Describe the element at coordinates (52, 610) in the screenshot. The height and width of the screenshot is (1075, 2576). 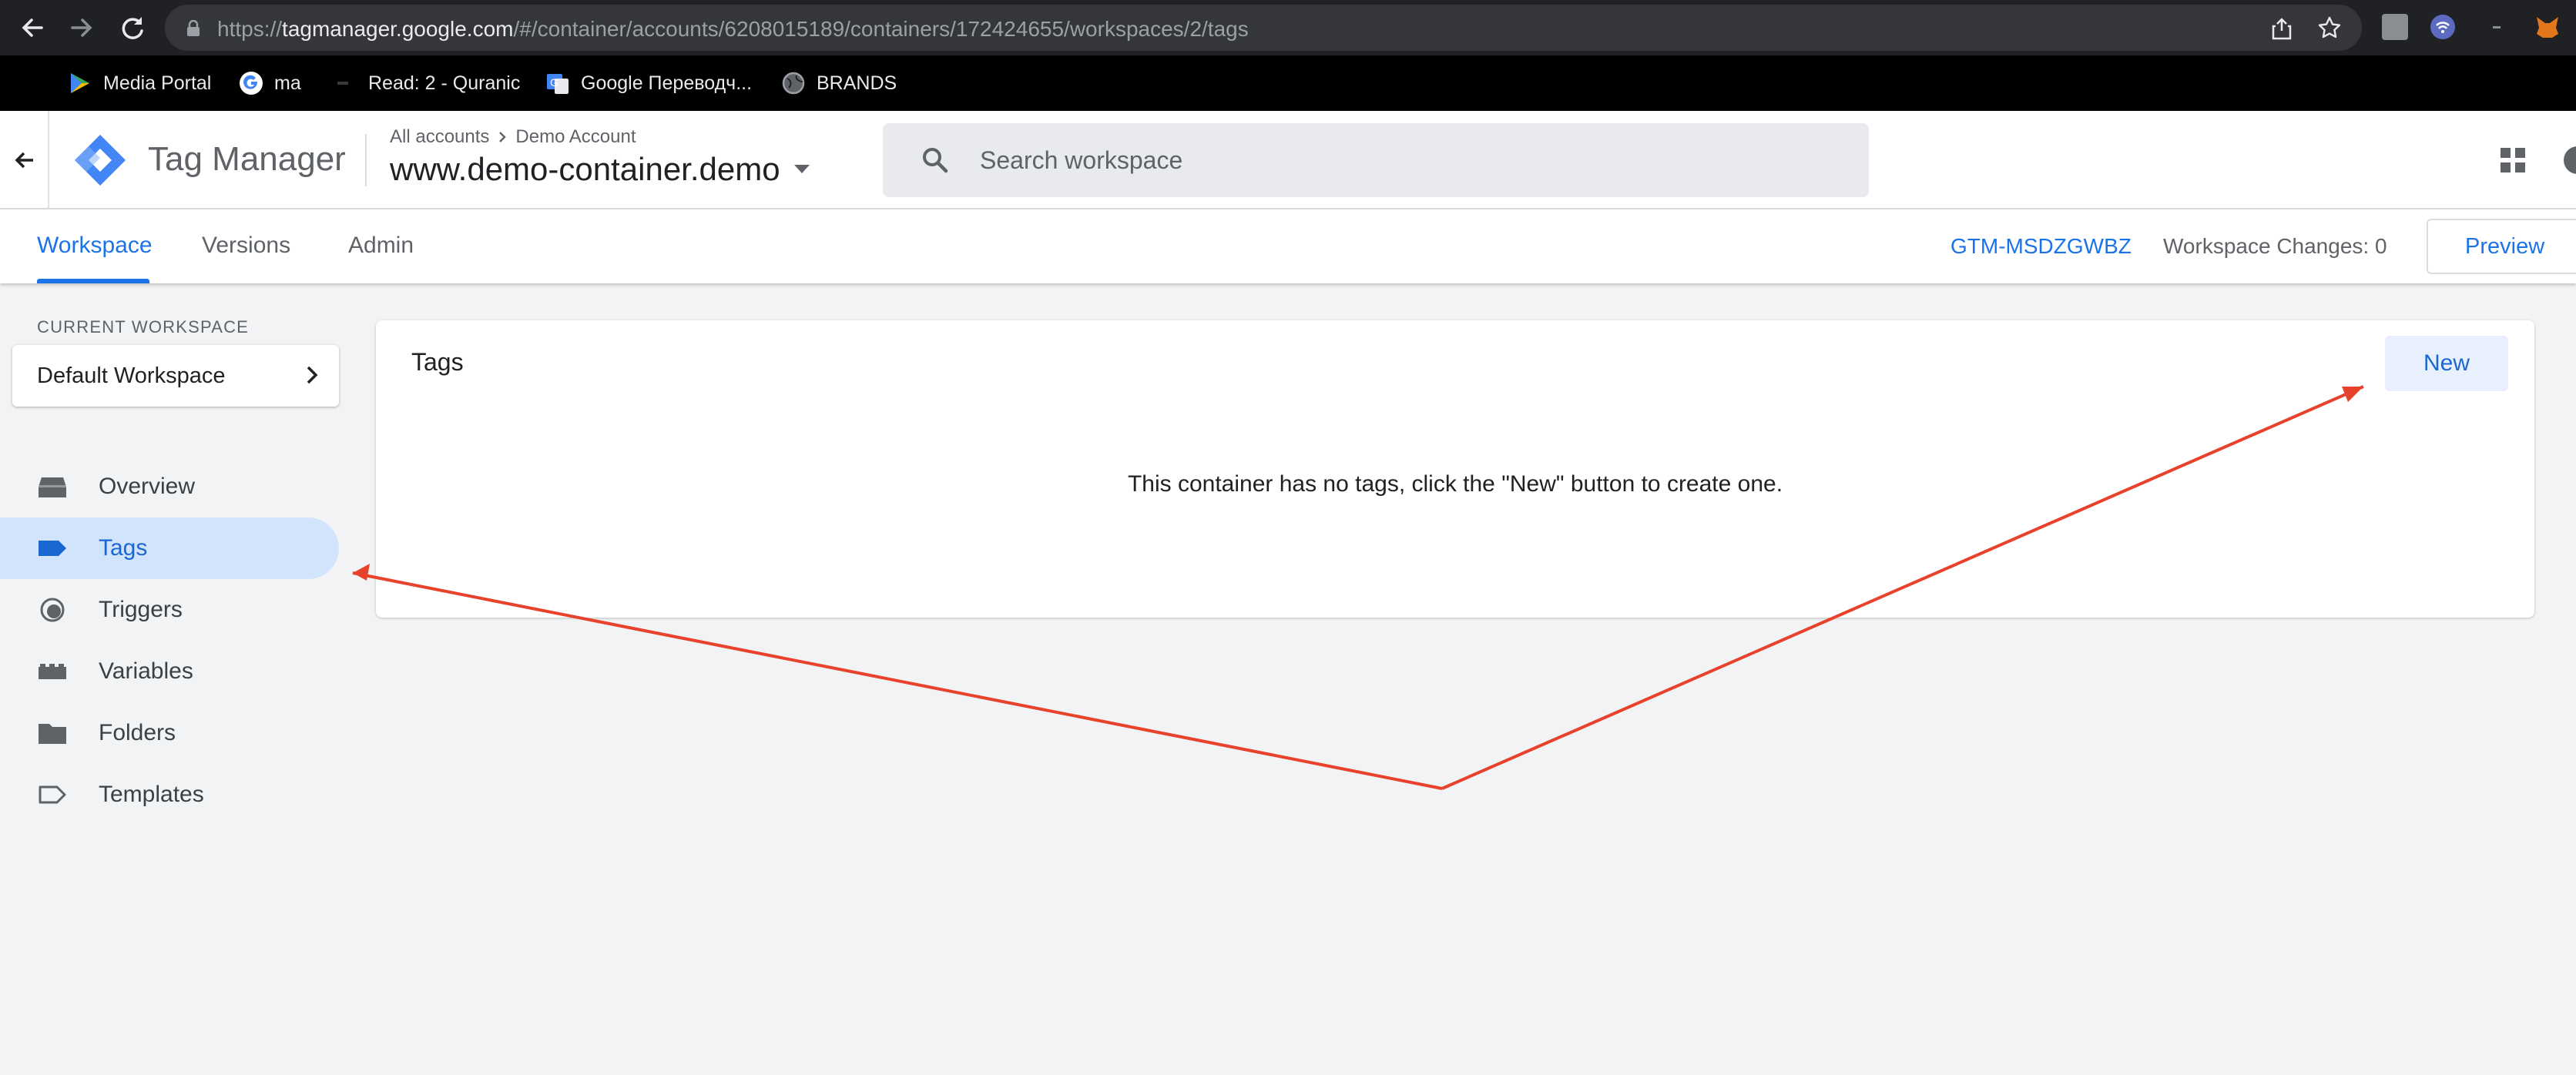
I see `trigger-icon` at that location.